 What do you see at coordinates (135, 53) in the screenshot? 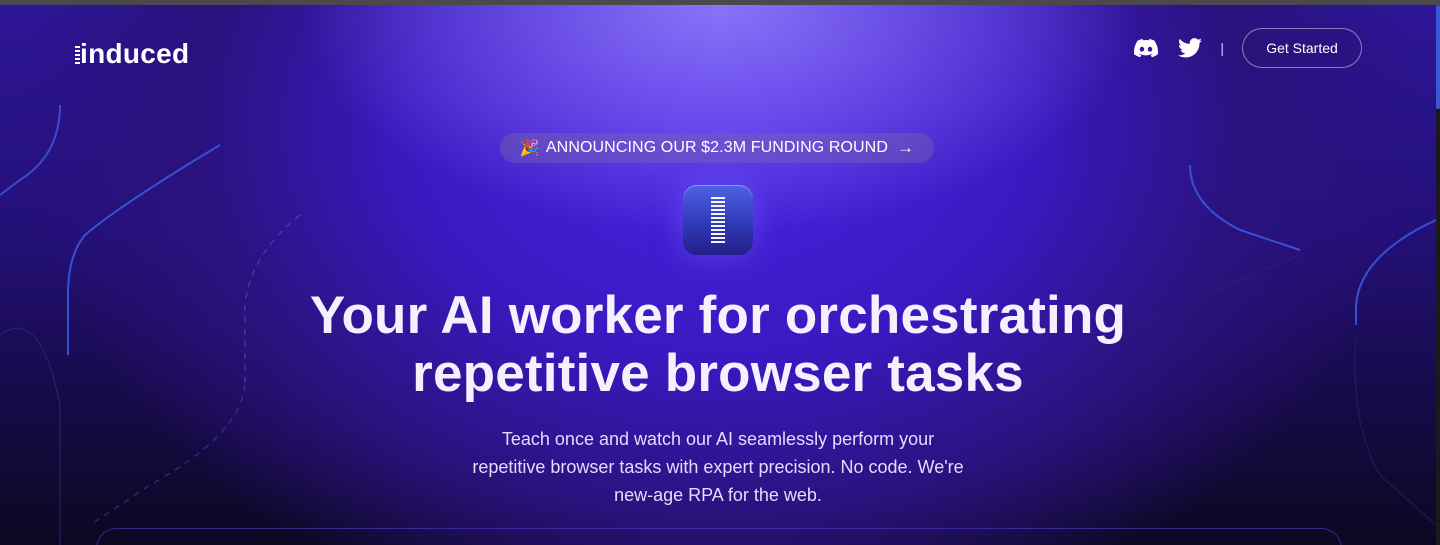
I see `logo-text: induced` at bounding box center [135, 53].